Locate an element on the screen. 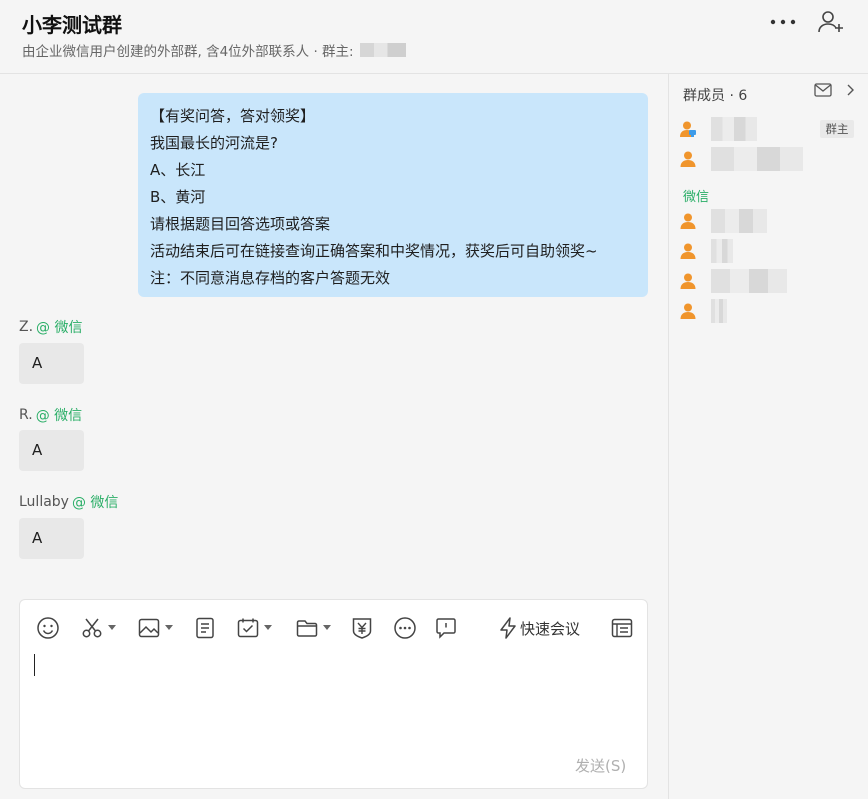 This screenshot has height=799, width=868. group-title: 小李测试群 is located at coordinates (72, 25).